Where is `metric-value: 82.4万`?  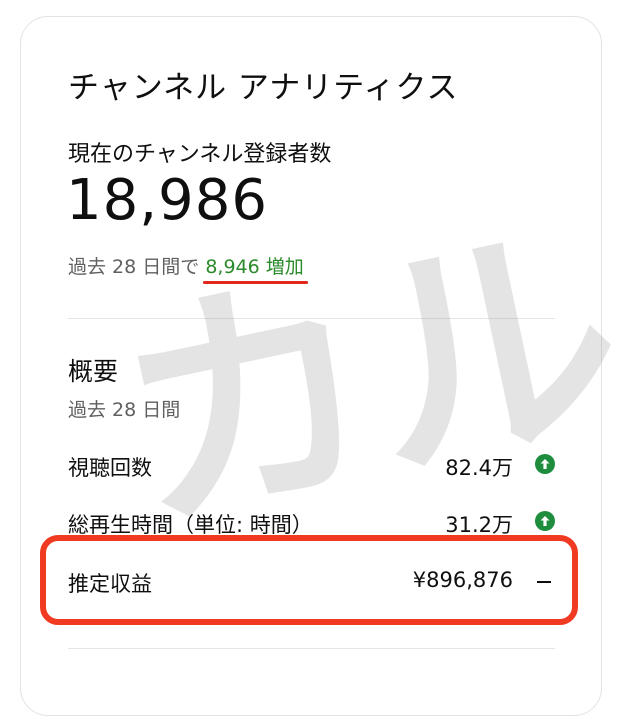 metric-value: 82.4万 is located at coordinates (479, 468).